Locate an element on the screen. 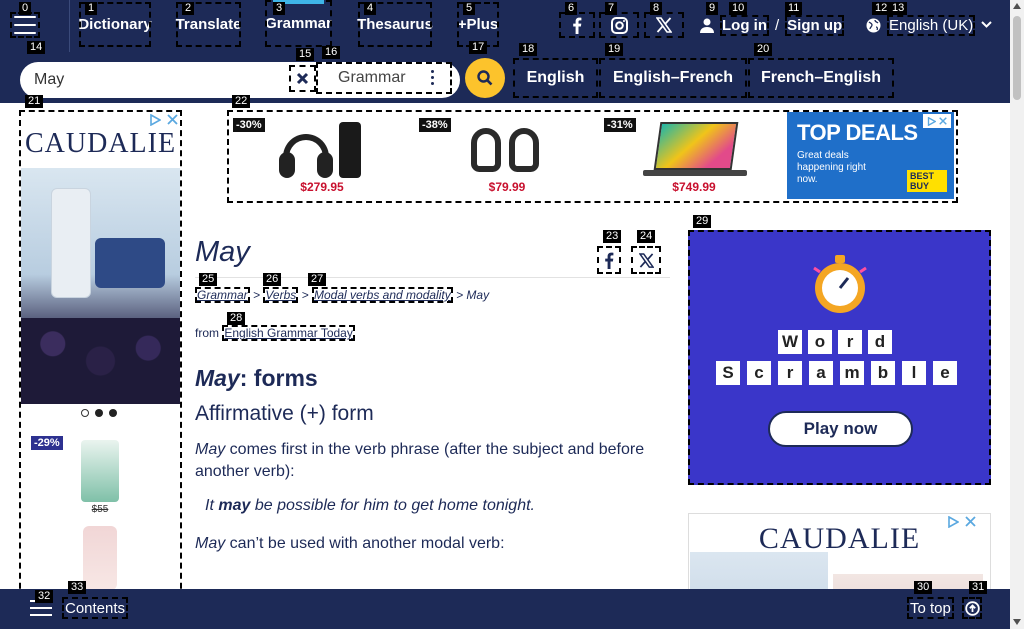  headphones-image is located at coordinates (322, 151).